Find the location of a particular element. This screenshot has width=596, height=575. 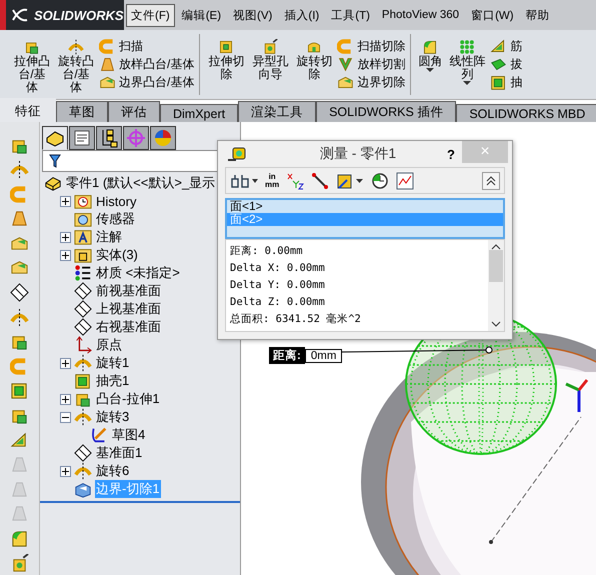

ribbon-button: 拉伸凸台/基体 is located at coordinates (32, 67).